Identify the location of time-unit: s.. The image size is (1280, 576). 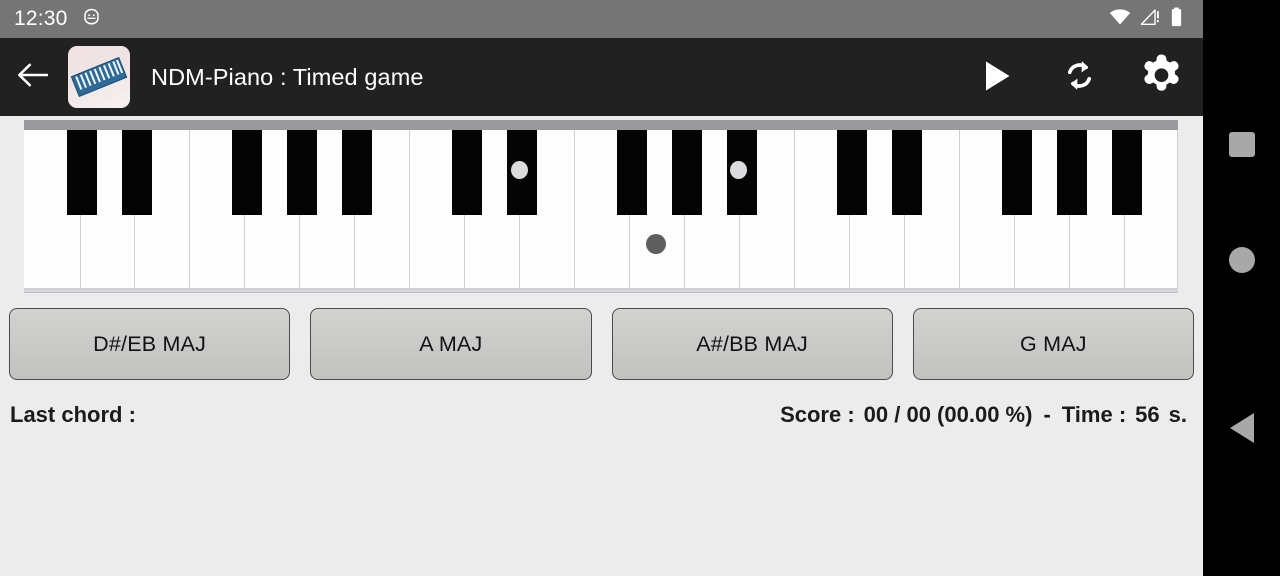
(1177, 414).